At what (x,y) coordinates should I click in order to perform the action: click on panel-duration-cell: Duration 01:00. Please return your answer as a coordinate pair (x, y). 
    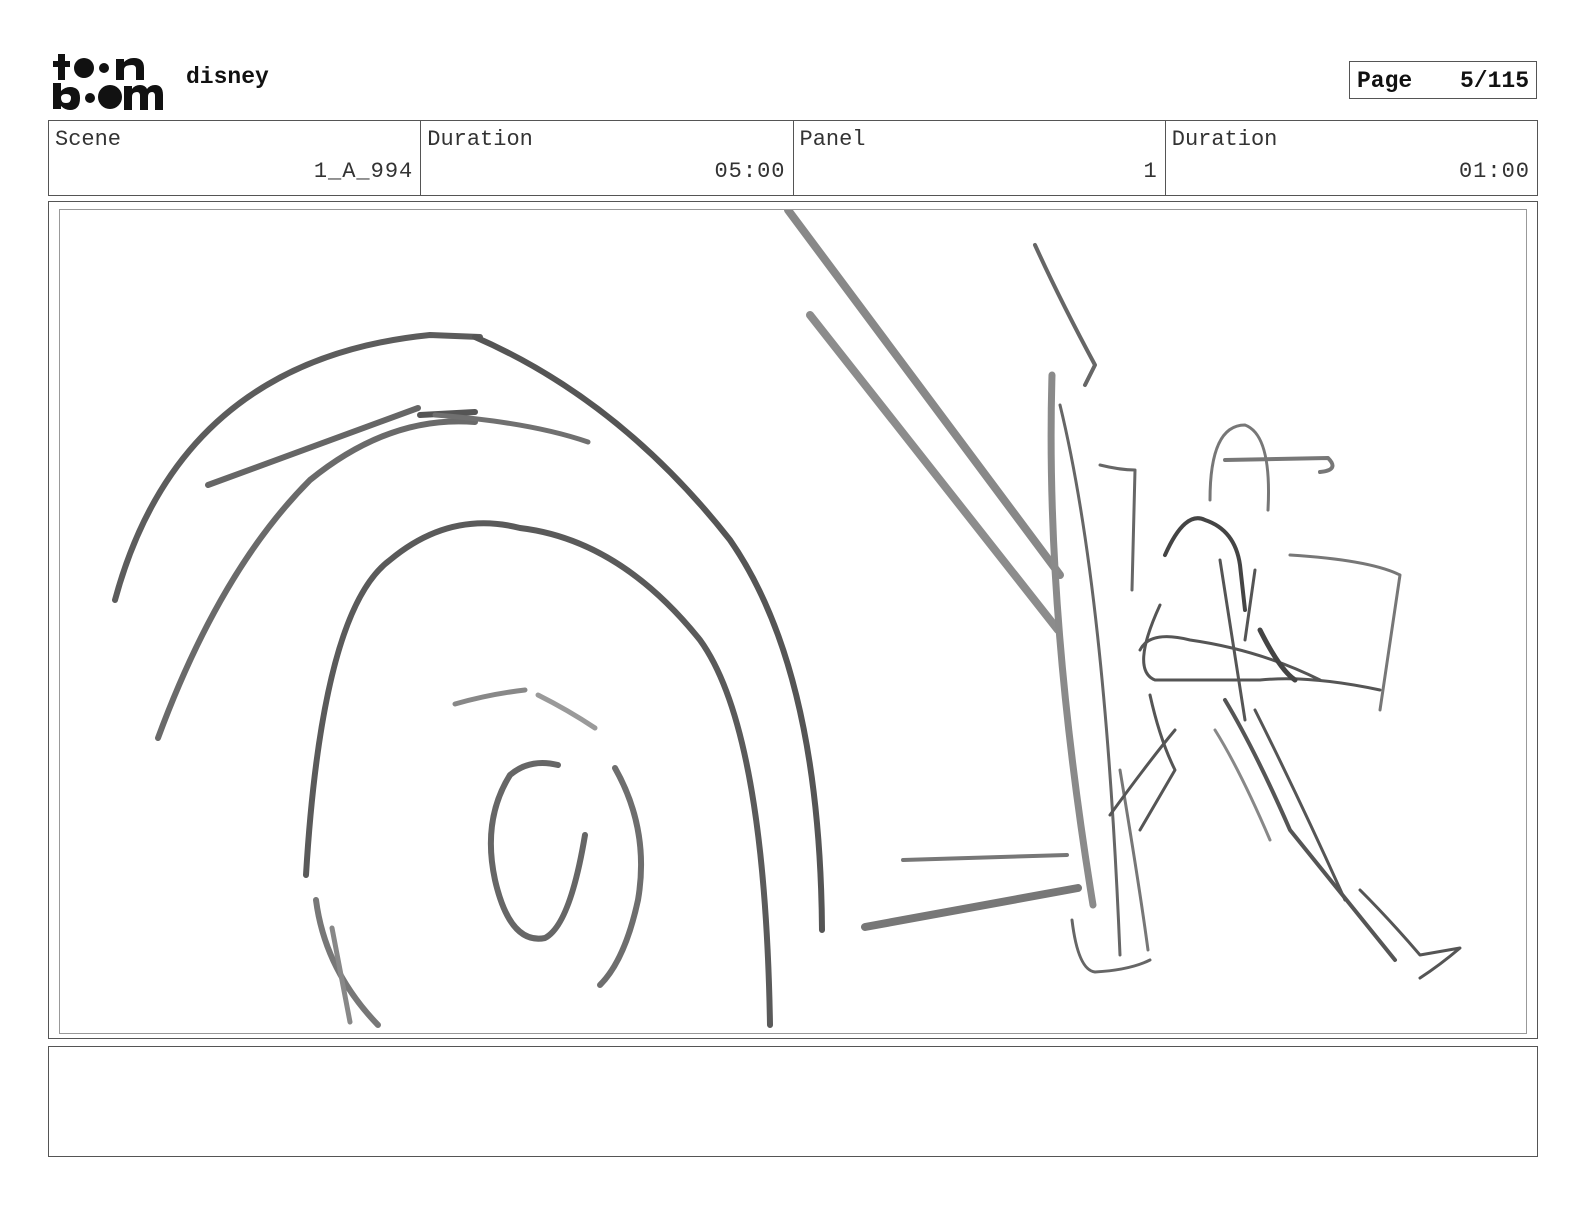
    Looking at the image, I should click on (1351, 158).